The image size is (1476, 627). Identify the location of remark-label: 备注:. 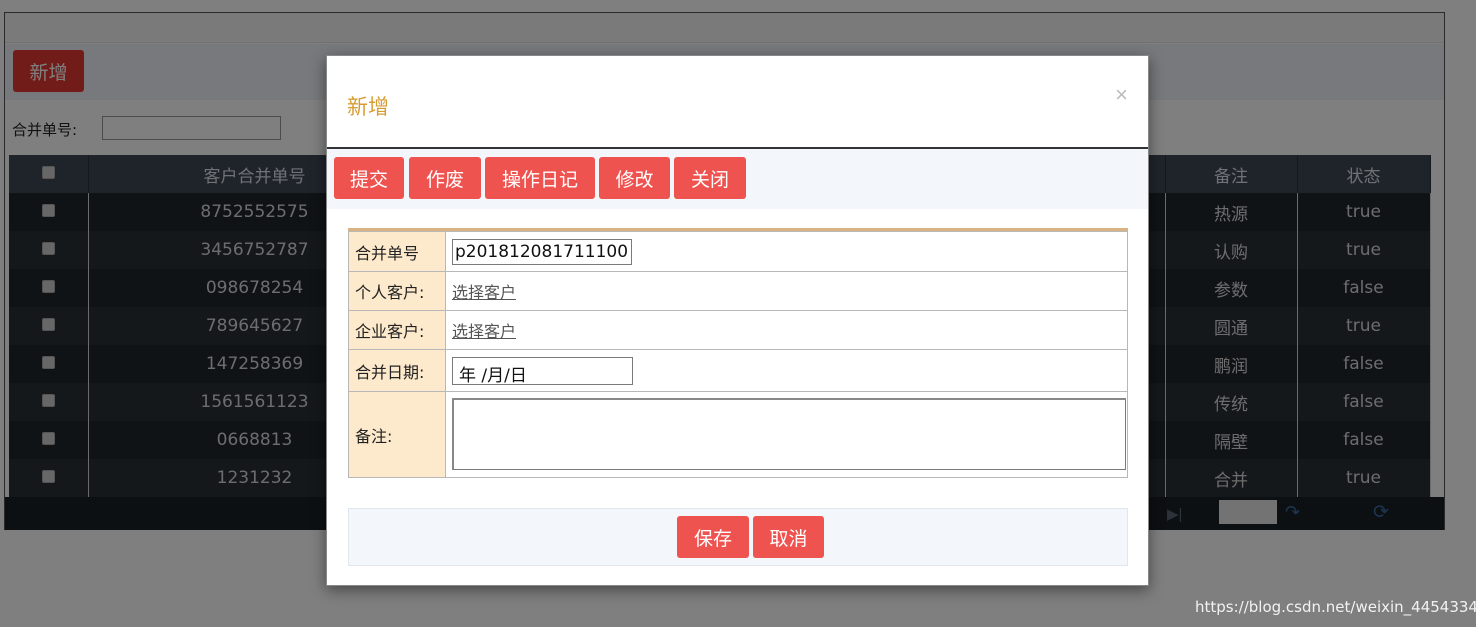
(397, 434).